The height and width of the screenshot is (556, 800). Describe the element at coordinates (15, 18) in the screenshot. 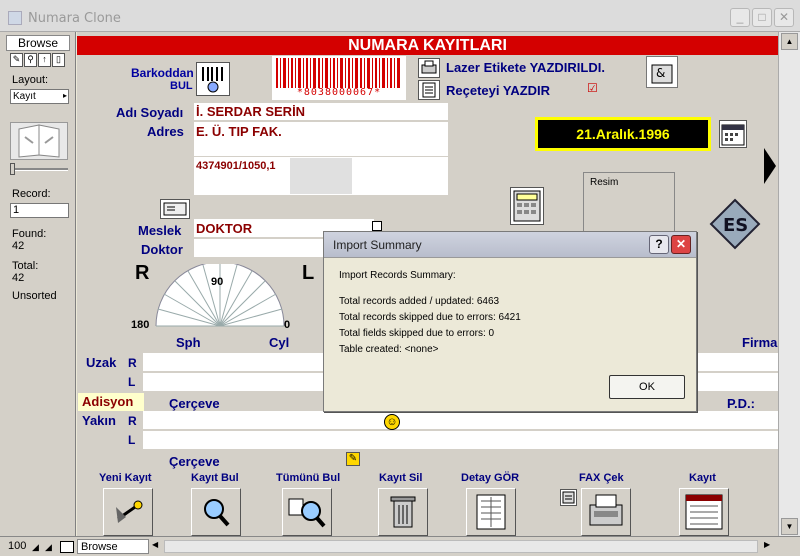

I see `app-icon` at that location.